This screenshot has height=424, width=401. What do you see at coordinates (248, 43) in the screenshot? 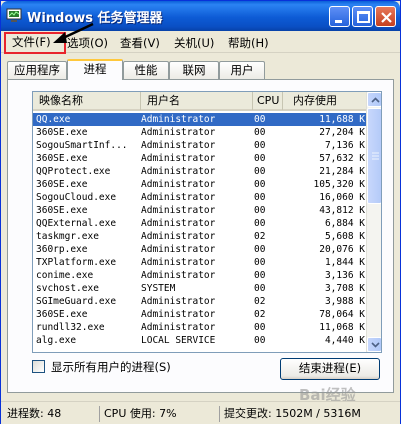
I see `menu-help: 帮助(H)` at bounding box center [248, 43].